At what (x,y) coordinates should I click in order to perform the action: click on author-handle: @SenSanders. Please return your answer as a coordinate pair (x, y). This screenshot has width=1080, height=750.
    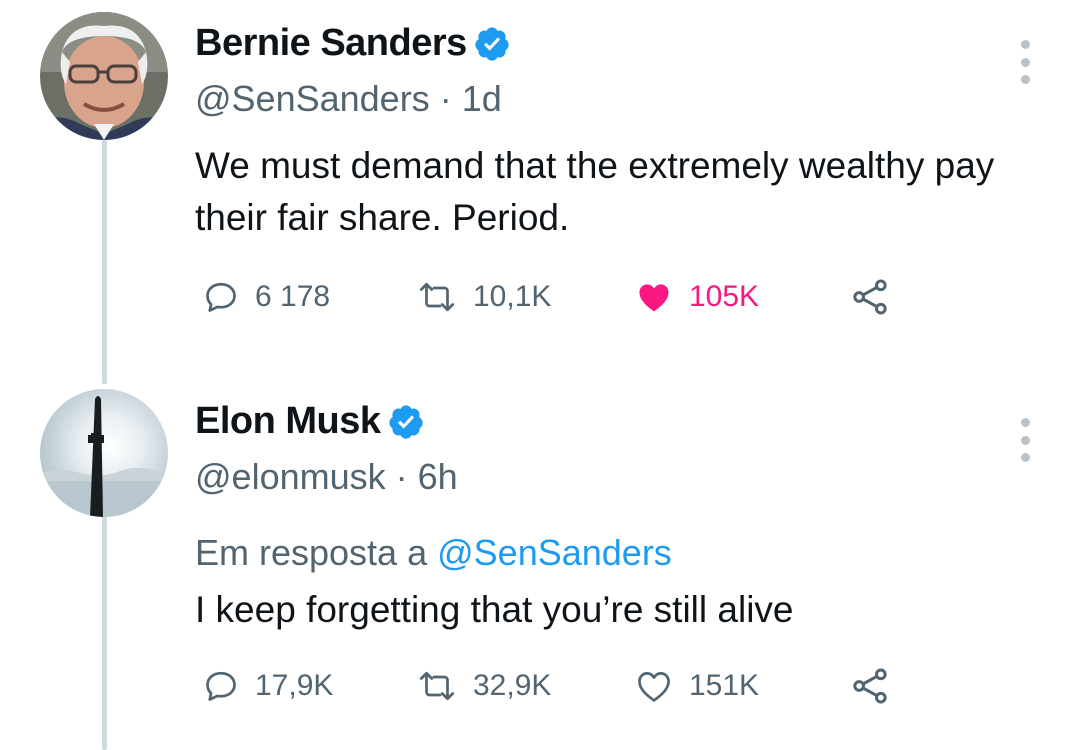
    Looking at the image, I should click on (312, 98).